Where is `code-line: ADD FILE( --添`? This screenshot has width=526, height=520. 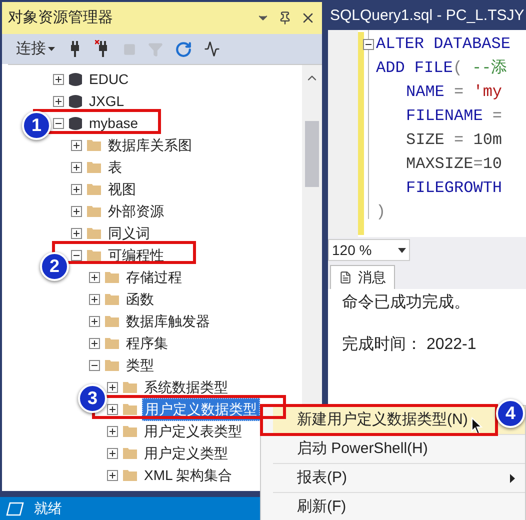 code-line: ADD FILE( --添 is located at coordinates (442, 68).